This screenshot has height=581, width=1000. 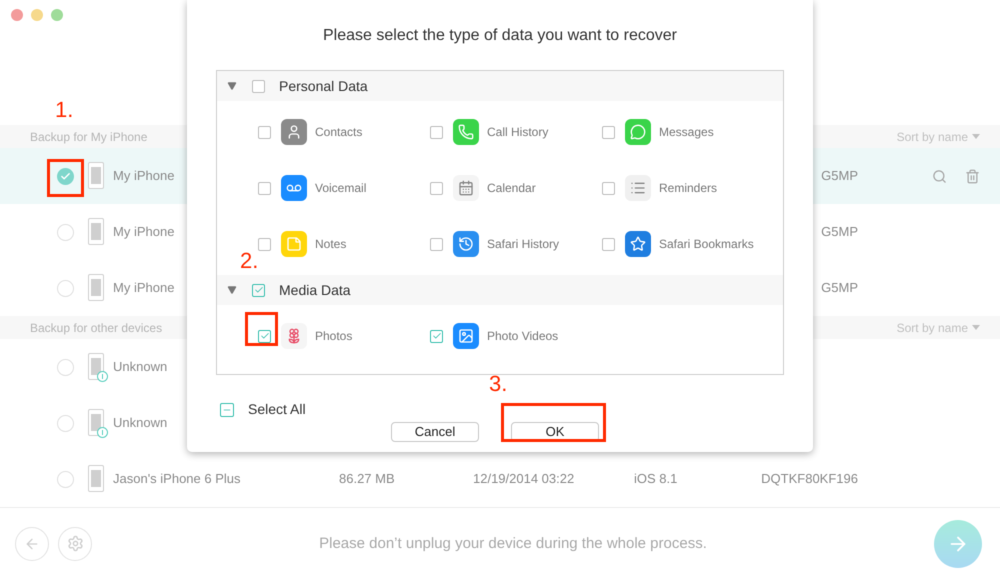 I want to click on group-title: Backup for My iPhone, so click(x=89, y=137).